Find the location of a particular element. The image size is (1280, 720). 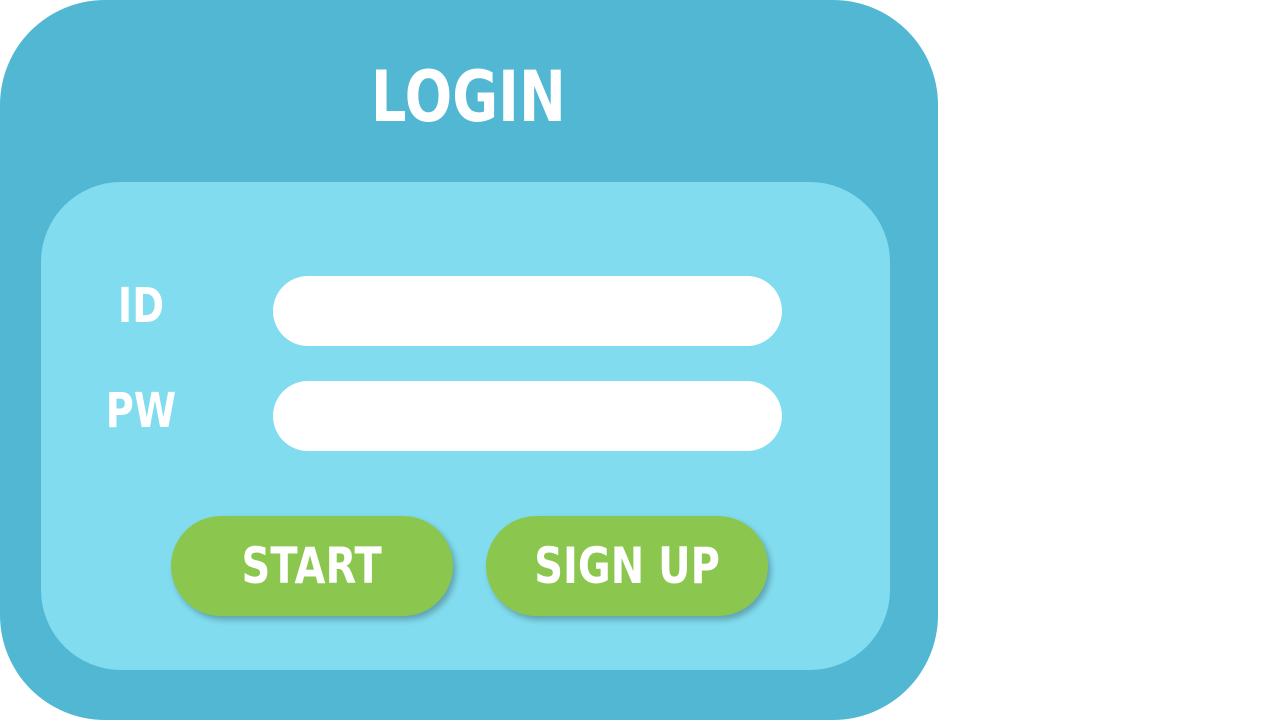

login-title: LOGIN is located at coordinates (468, 97).